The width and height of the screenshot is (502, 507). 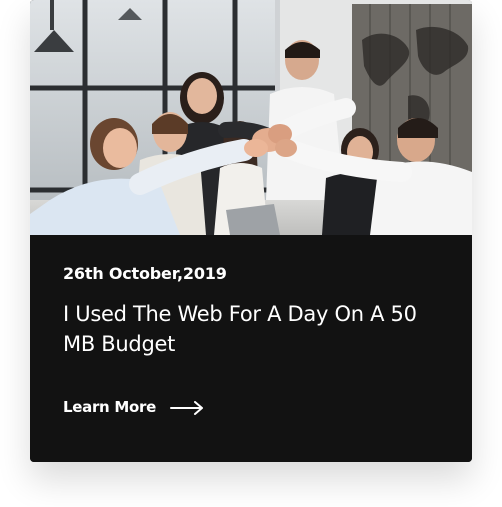 I want to click on learn-more-label: Learn More, so click(x=109, y=407).